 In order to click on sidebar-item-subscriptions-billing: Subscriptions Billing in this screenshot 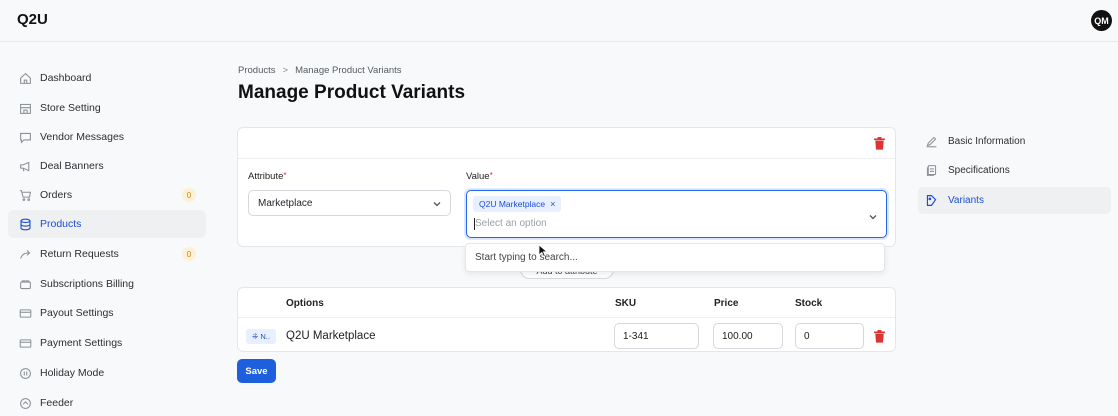, I will do `click(107, 284)`.